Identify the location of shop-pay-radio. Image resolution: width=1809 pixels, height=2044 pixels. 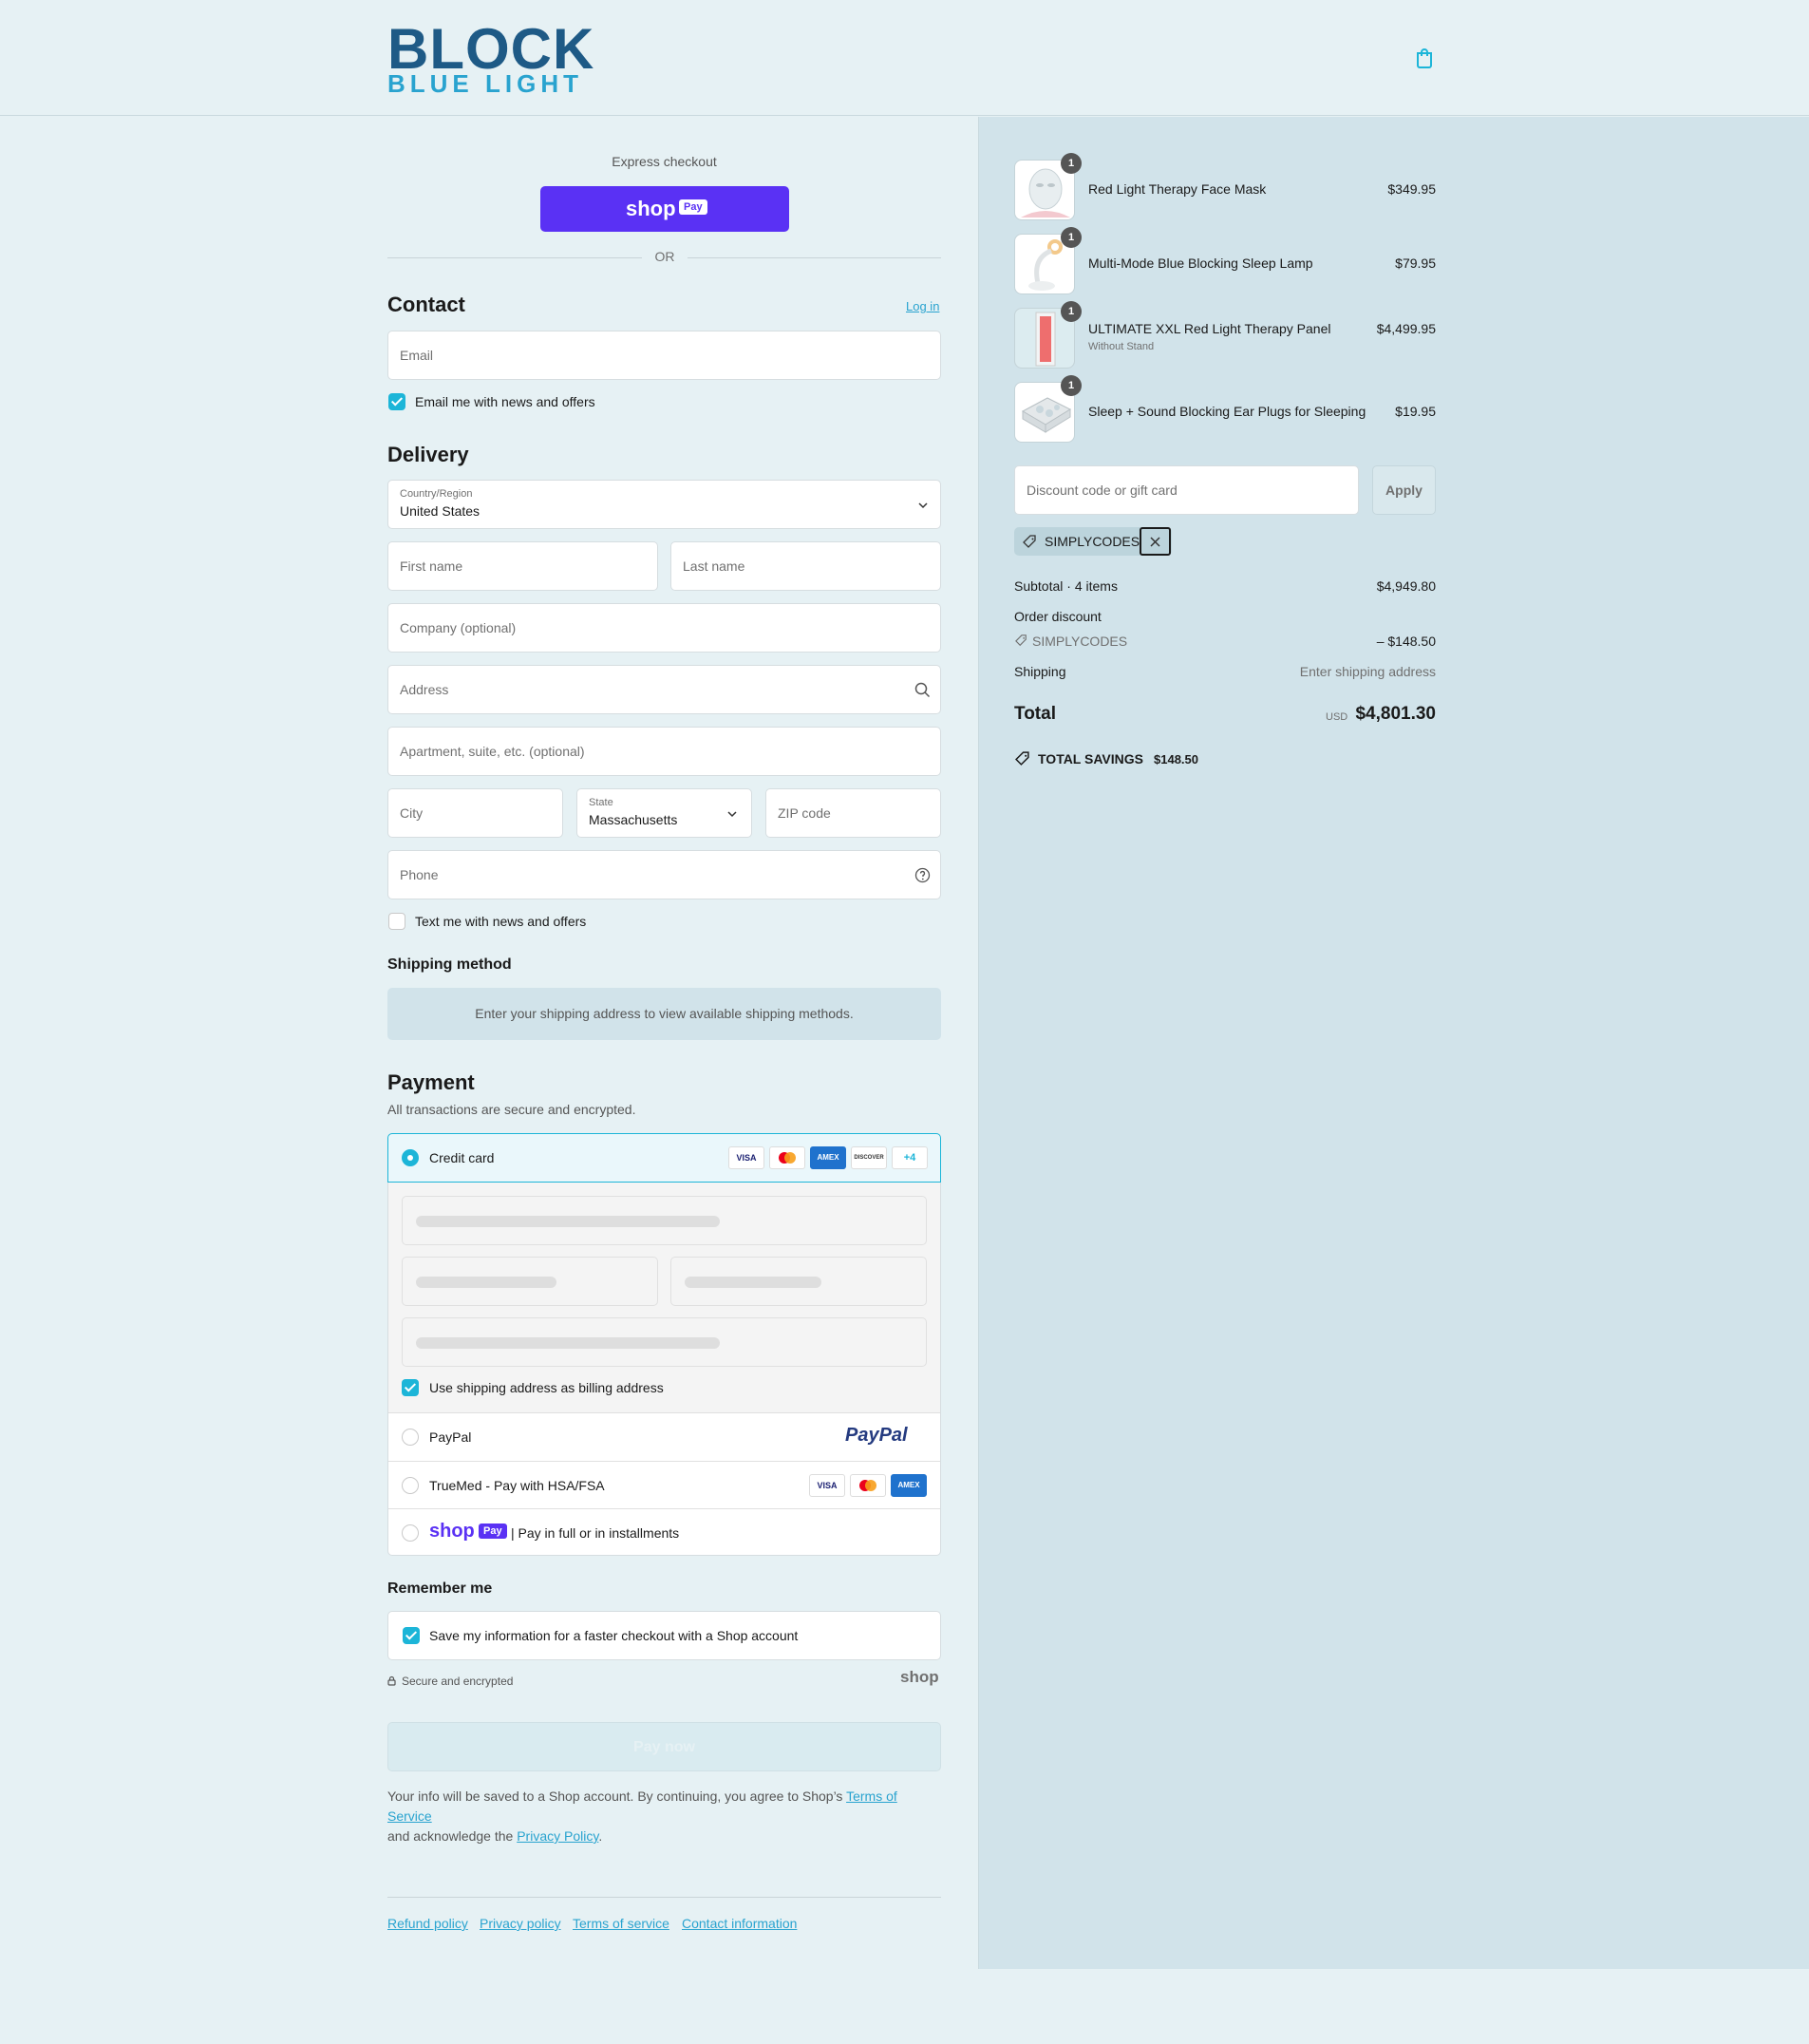
(410, 1533).